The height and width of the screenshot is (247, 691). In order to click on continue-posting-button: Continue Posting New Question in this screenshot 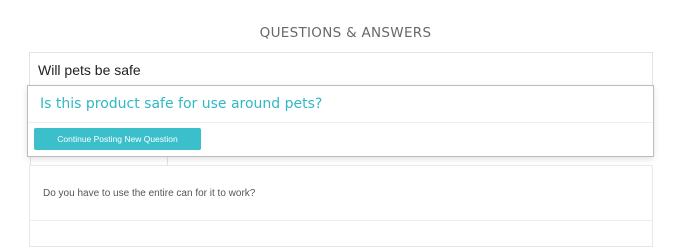, I will do `click(117, 139)`.